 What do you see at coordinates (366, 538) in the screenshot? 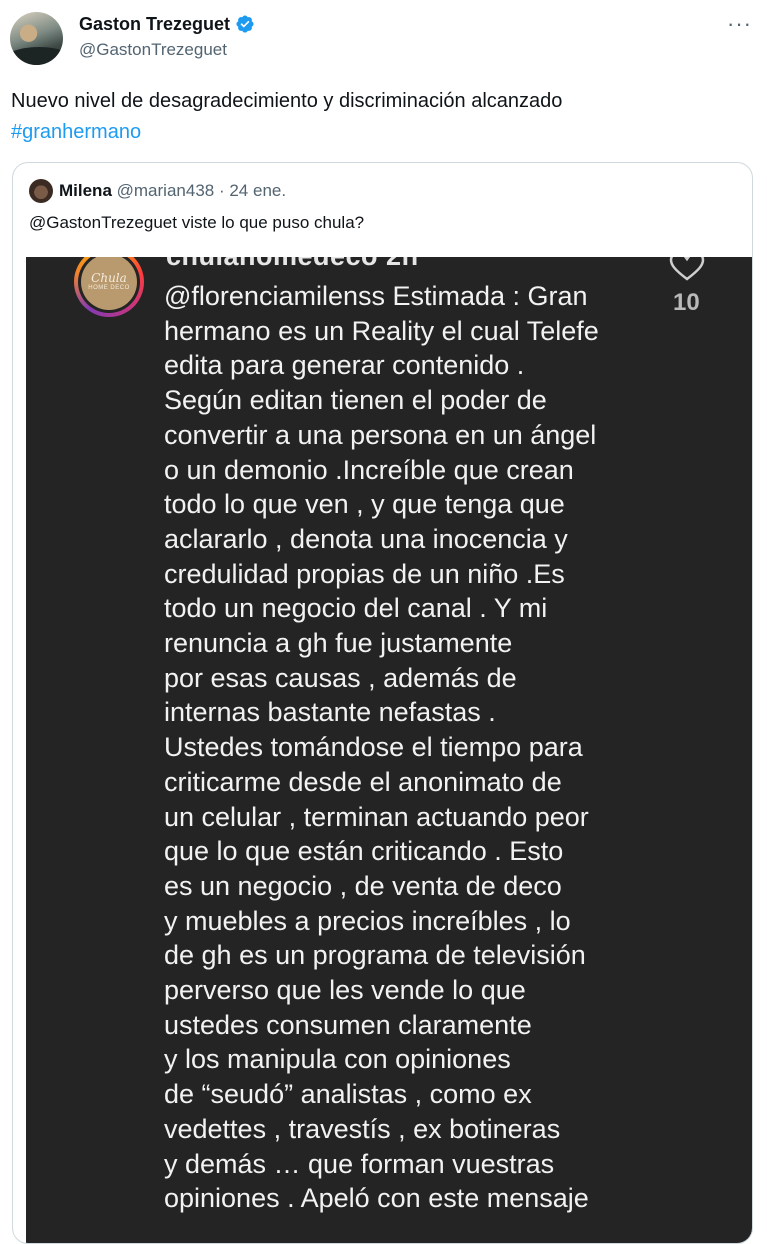
I see `comment-line: aclararlo , denota una inocencia y` at bounding box center [366, 538].